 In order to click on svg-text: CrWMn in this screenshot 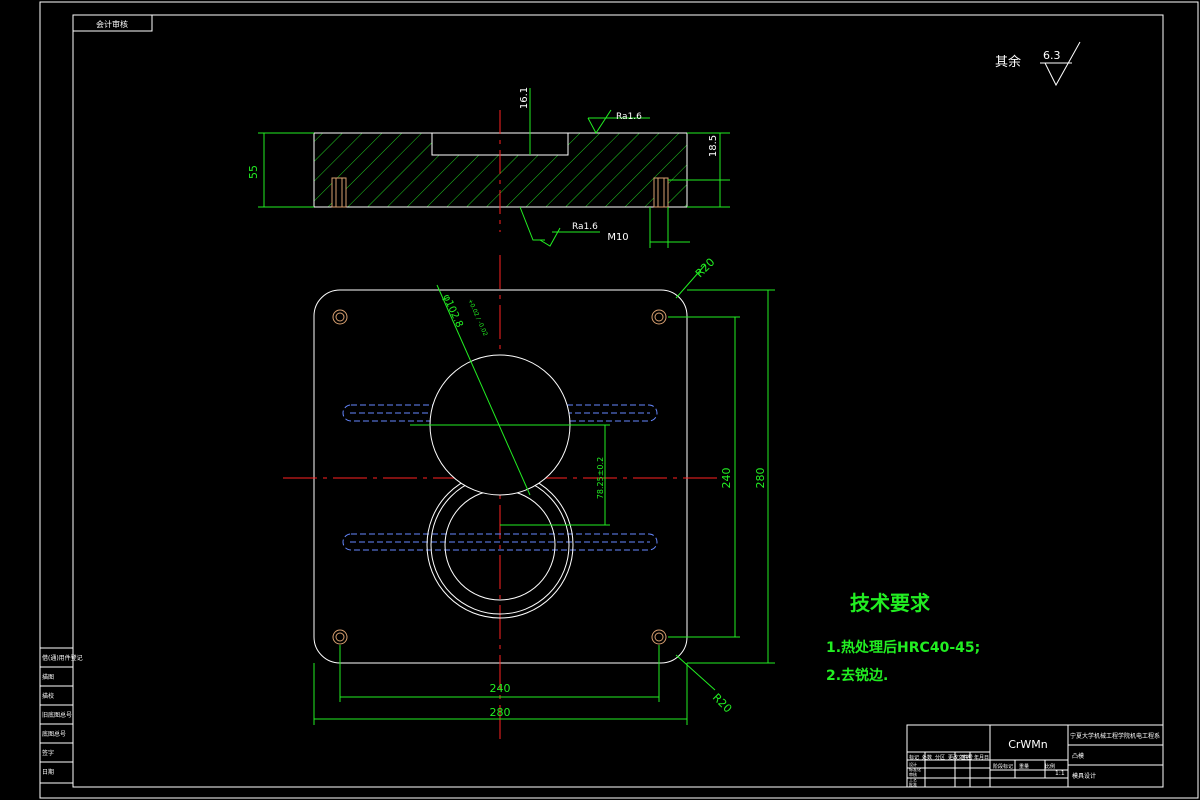, I will do `click(1028, 744)`.